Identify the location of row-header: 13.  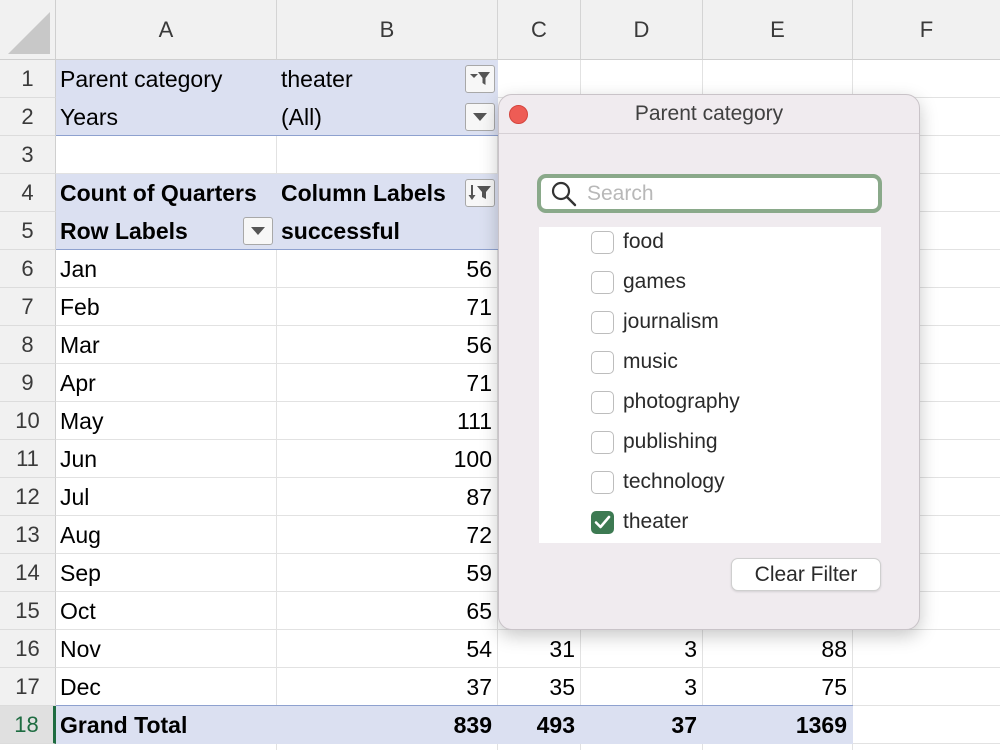
(28, 535).